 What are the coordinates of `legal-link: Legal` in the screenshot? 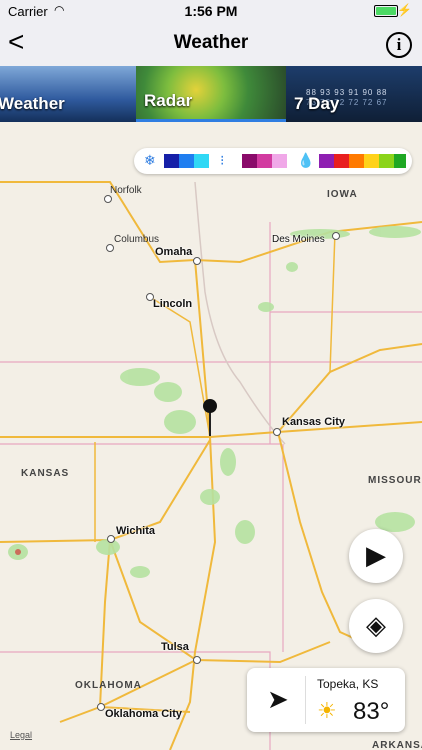 It's located at (21, 735).